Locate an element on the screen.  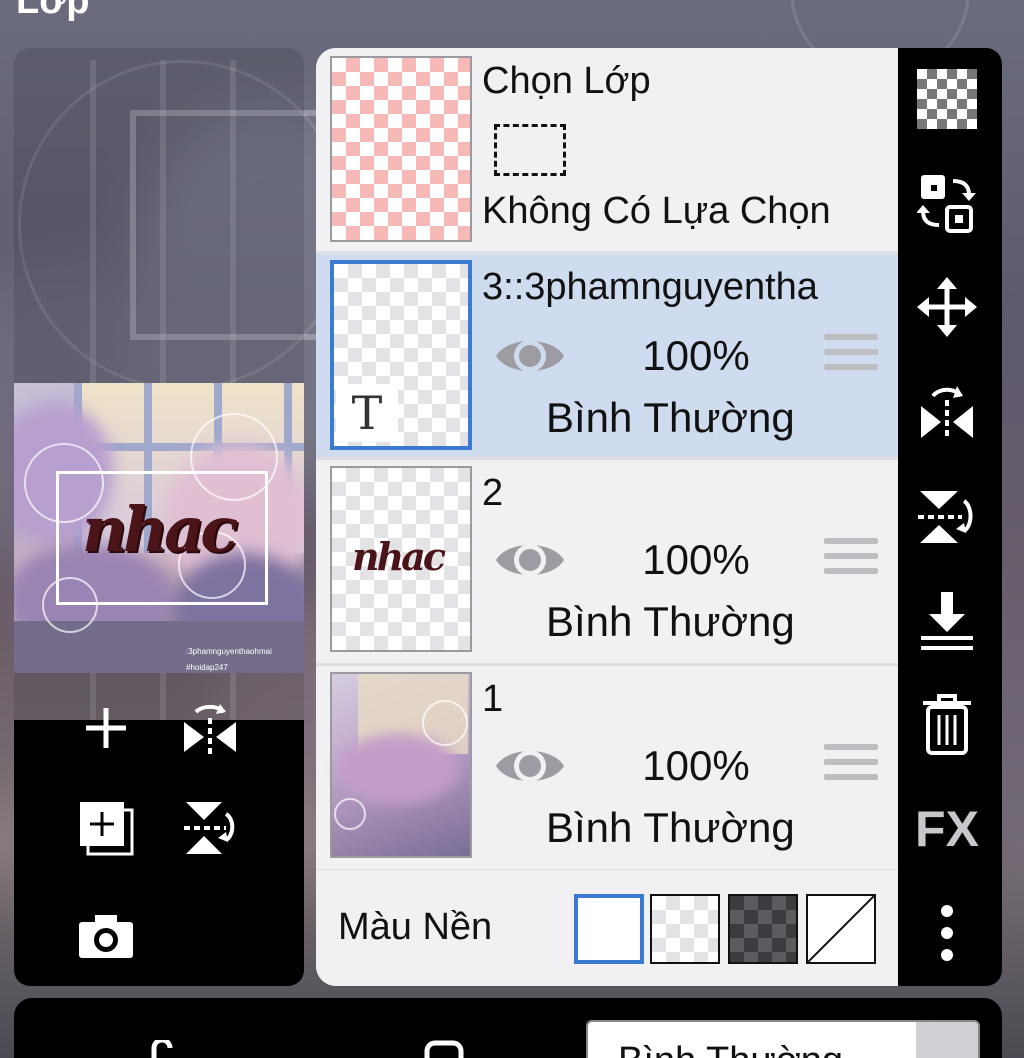
layer-thumbnail: T is located at coordinates (401, 355).